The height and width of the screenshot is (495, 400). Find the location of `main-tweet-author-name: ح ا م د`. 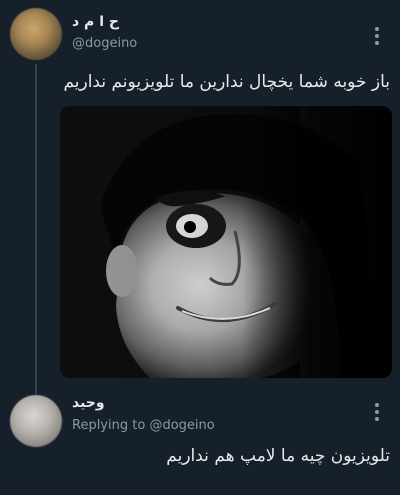

main-tweet-author-name: ح ا م د is located at coordinates (95, 22).